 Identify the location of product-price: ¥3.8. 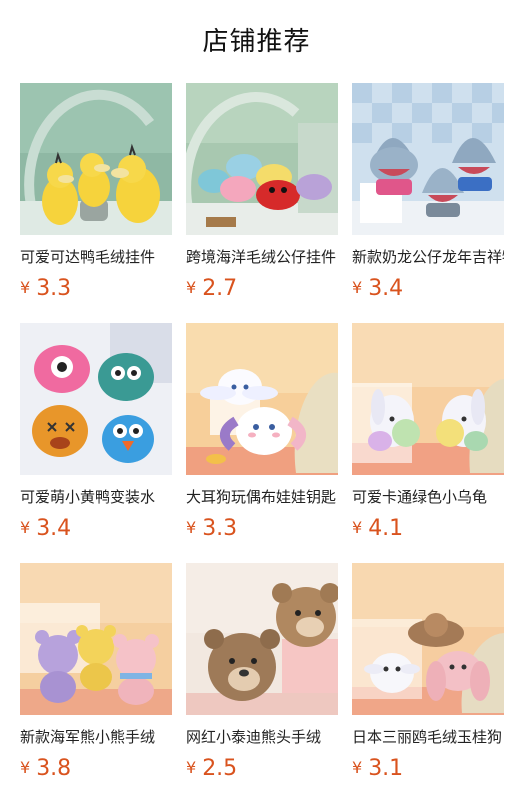
(96, 768).